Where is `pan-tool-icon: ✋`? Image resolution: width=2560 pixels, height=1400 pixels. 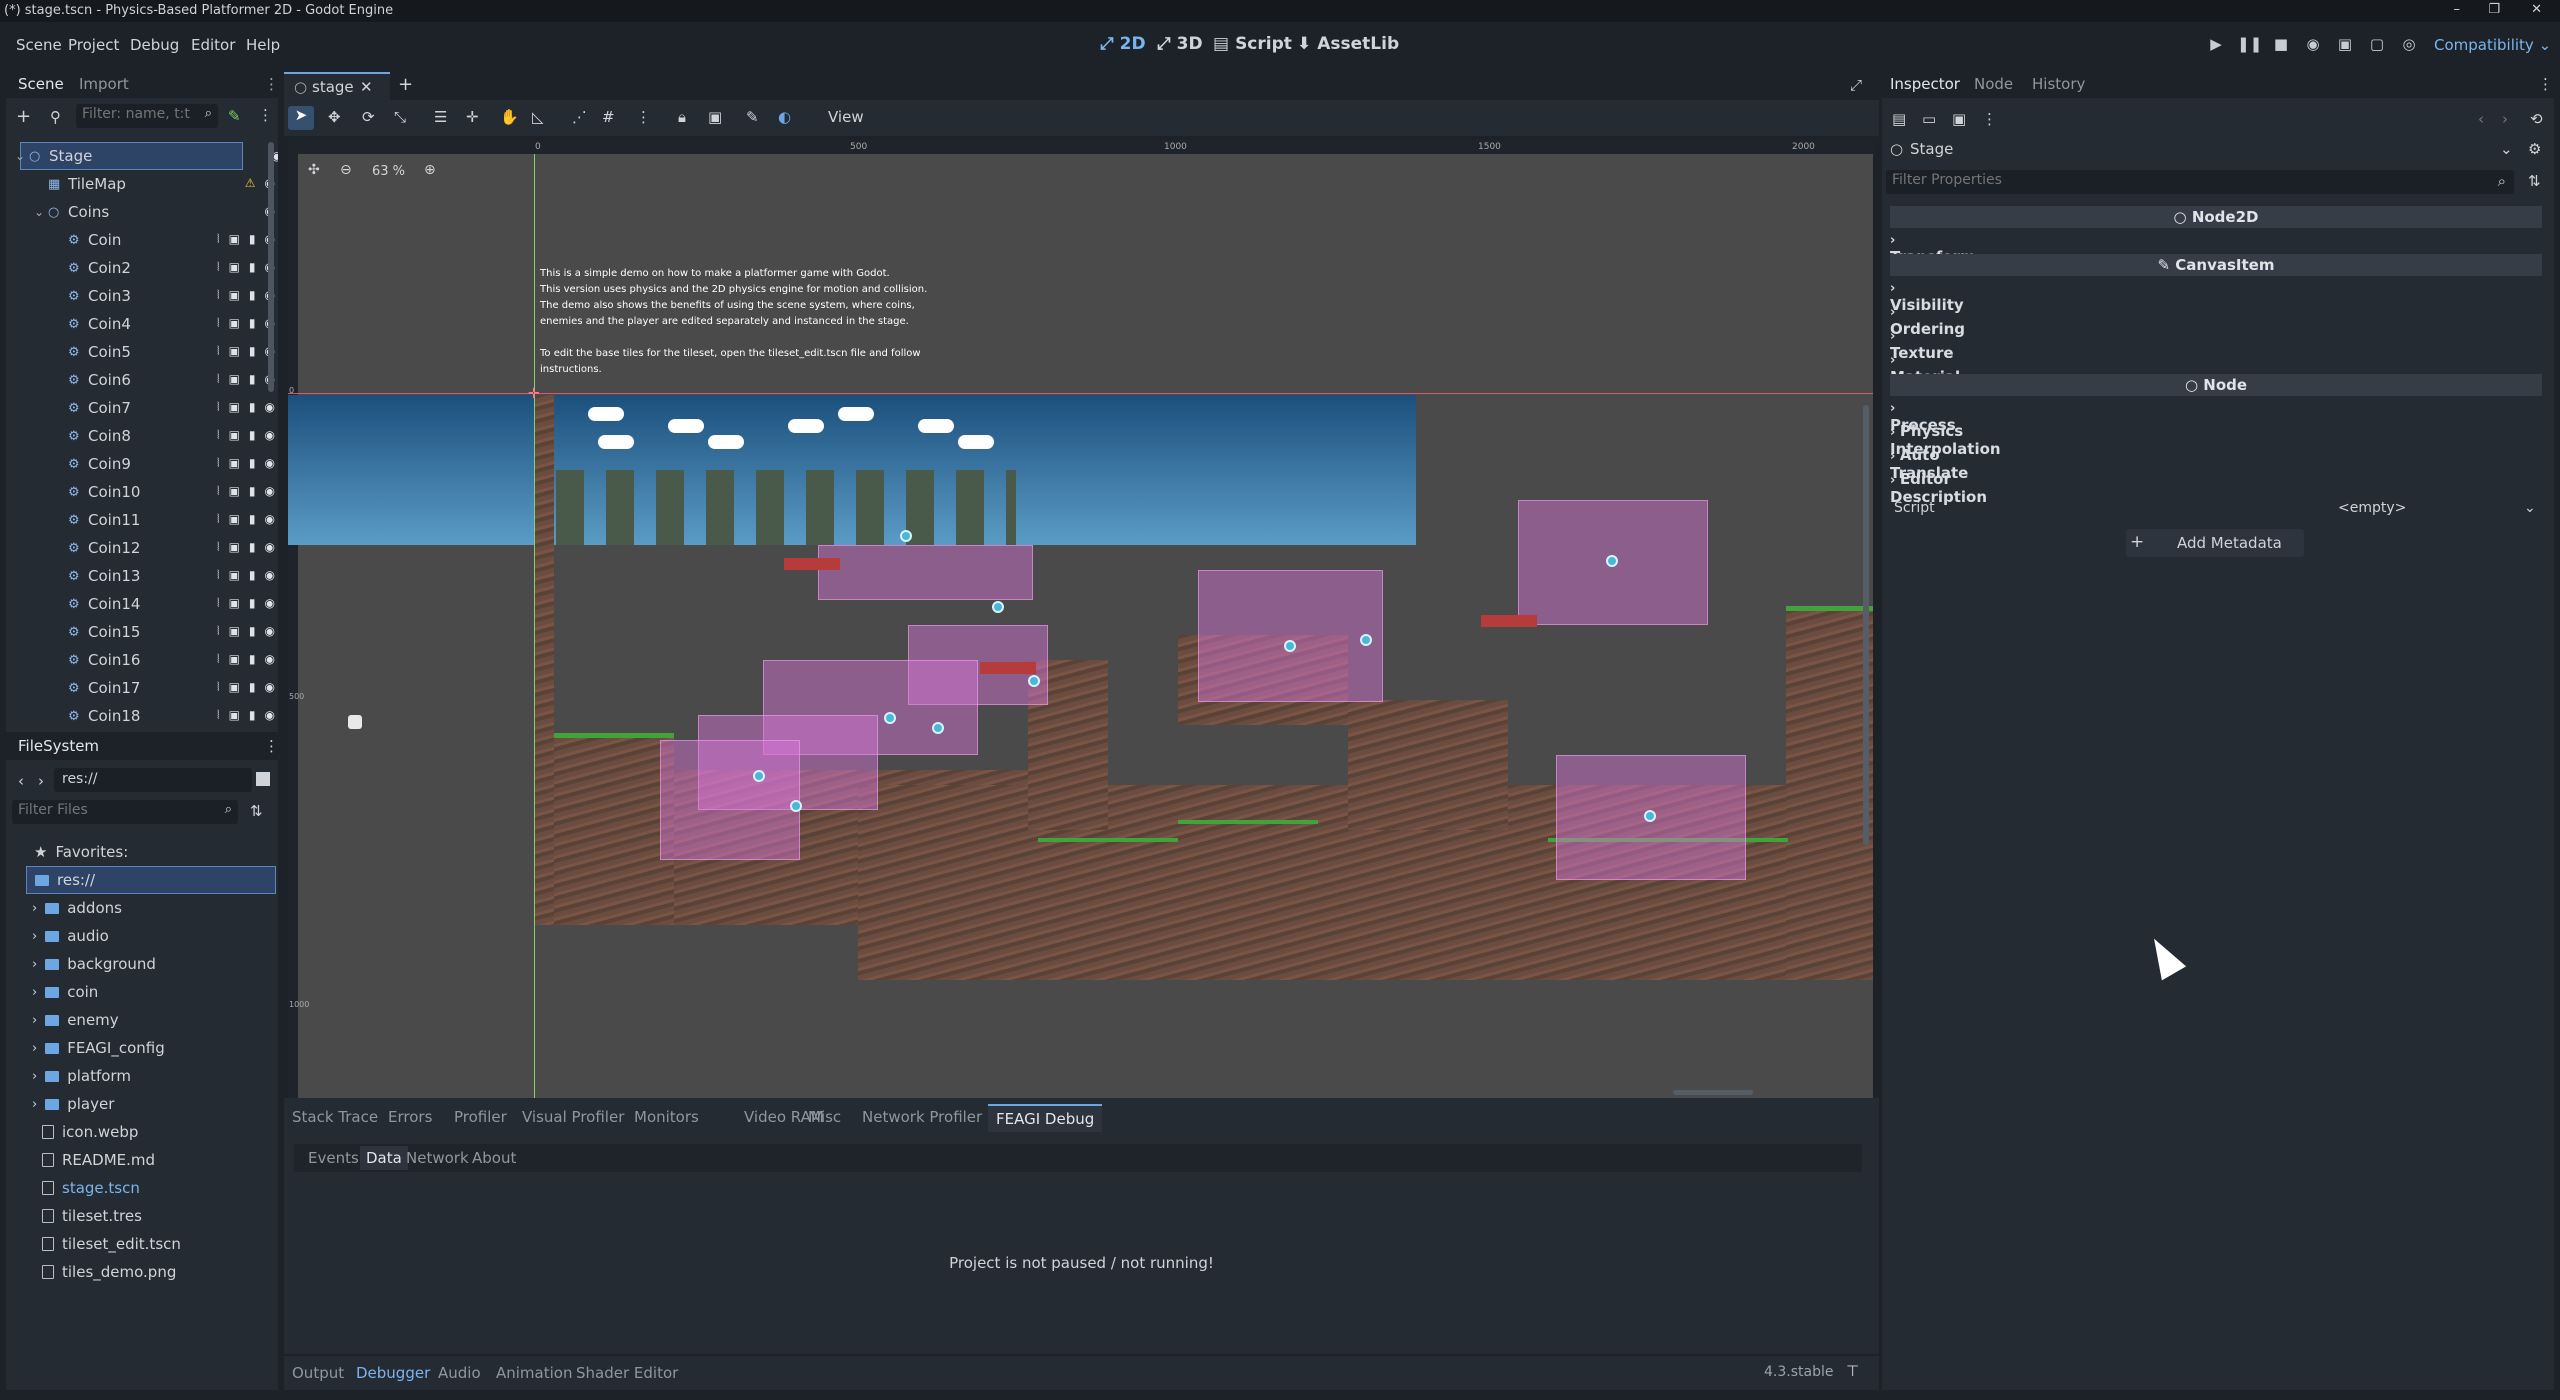 pan-tool-icon: ✋ is located at coordinates (509, 117).